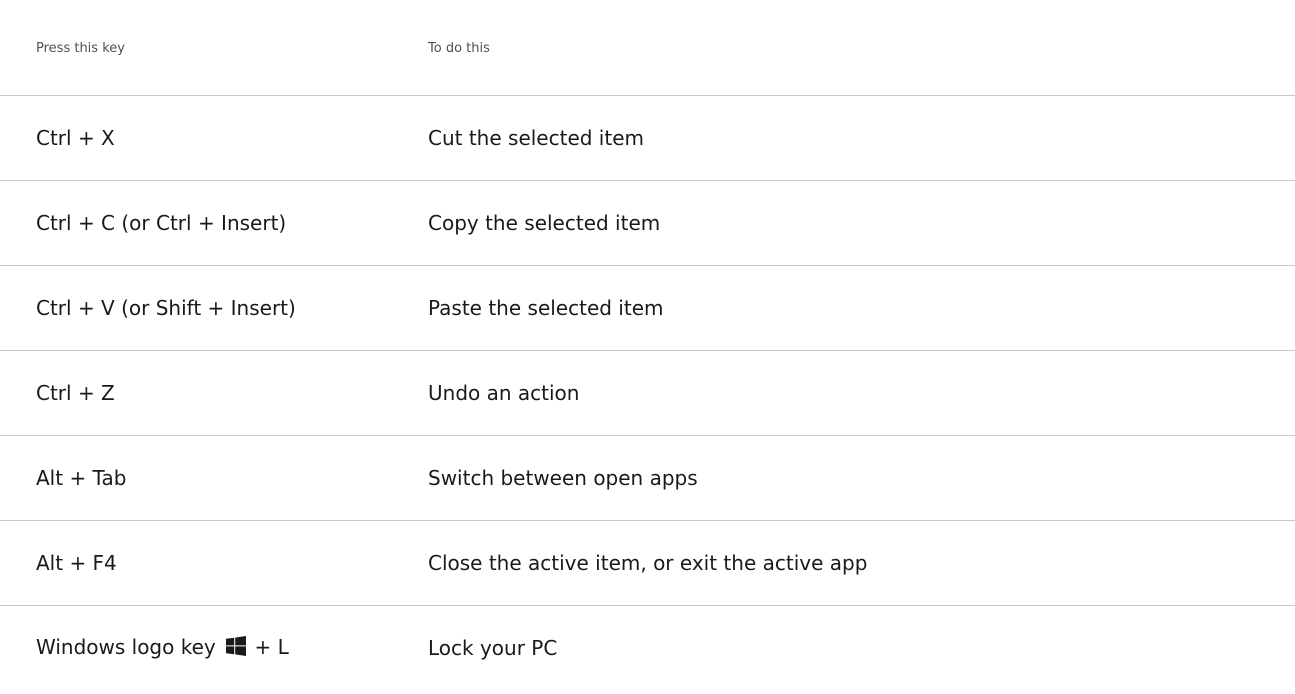 This screenshot has height=694, width=1295. What do you see at coordinates (75, 137) in the screenshot?
I see `shortcut-key: Ctrl + X` at bounding box center [75, 137].